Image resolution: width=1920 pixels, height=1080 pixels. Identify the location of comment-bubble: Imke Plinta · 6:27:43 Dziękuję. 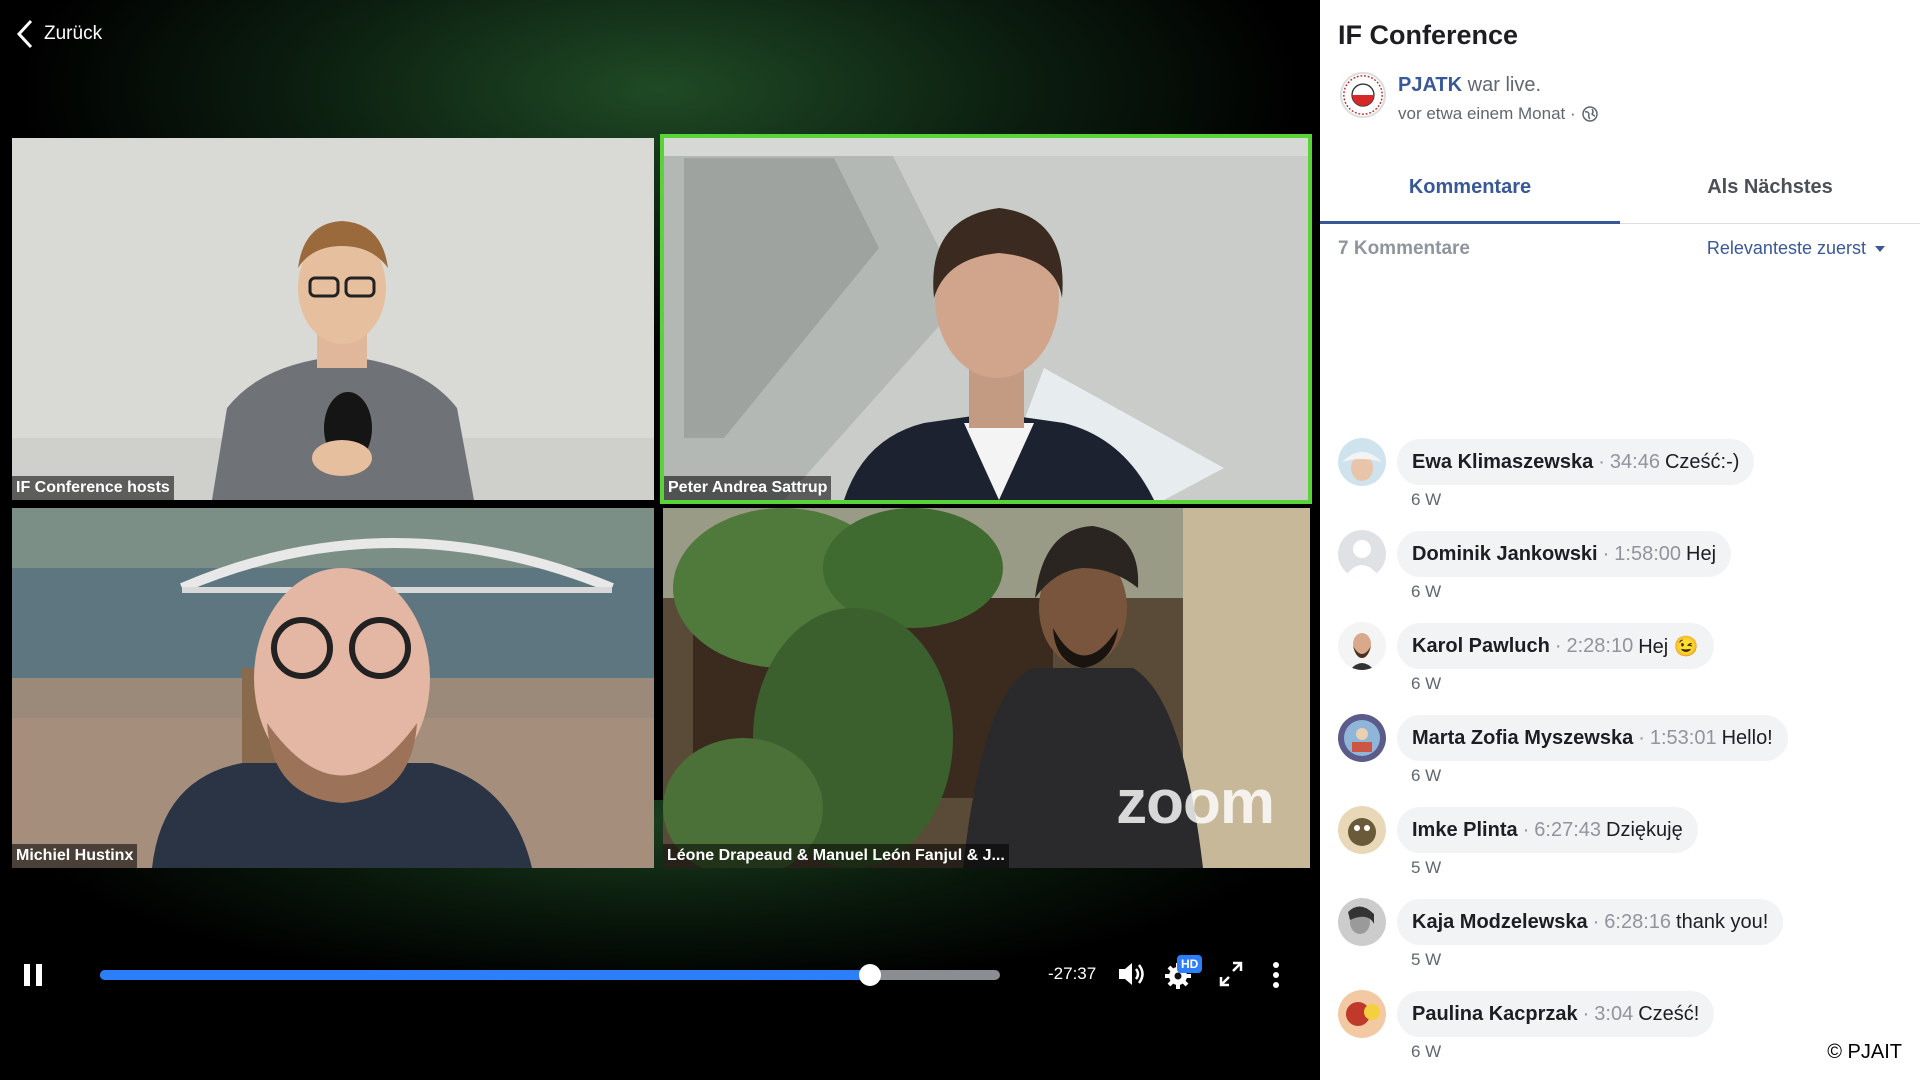
(1547, 830).